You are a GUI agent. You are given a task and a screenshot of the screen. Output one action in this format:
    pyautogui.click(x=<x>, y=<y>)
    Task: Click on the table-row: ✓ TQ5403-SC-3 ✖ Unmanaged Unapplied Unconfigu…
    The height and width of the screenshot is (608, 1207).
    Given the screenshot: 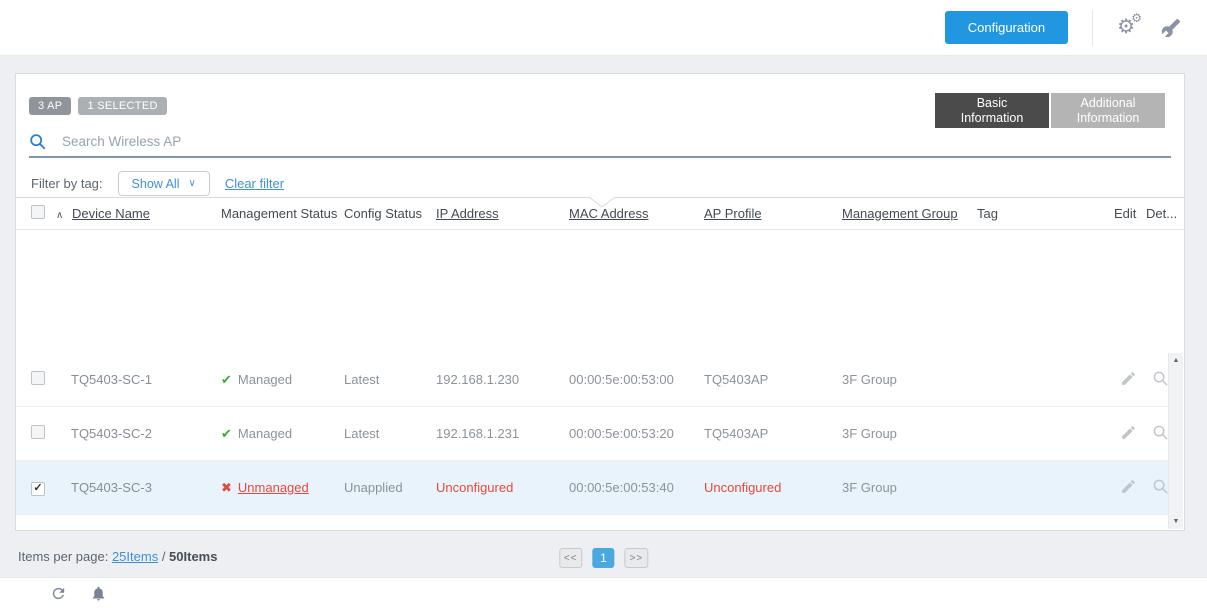 What is the action you would take?
    pyautogui.click(x=592, y=488)
    